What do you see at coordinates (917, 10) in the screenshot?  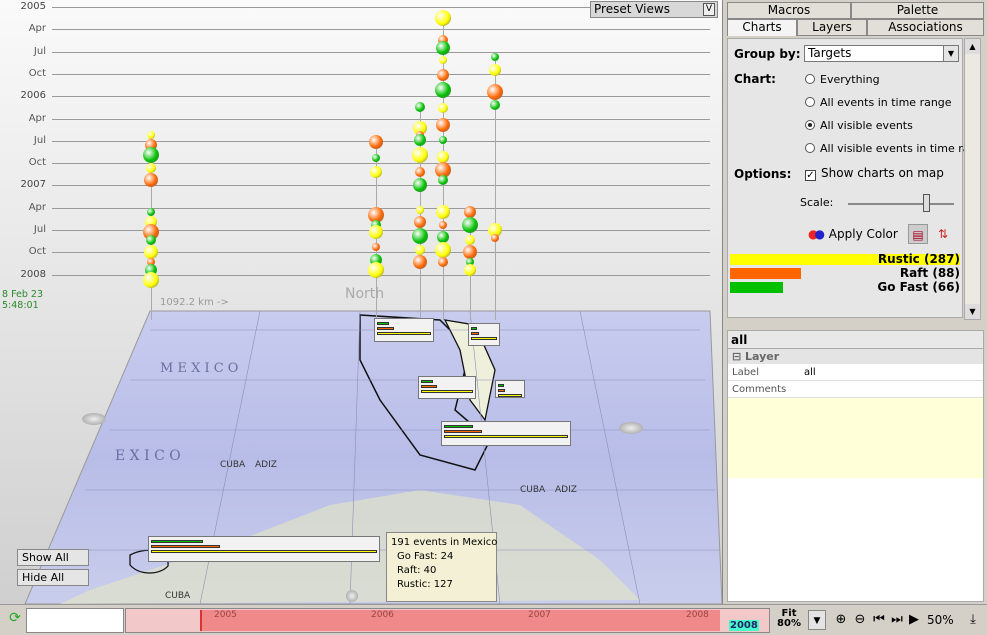 I see `tab-palette: Palette` at bounding box center [917, 10].